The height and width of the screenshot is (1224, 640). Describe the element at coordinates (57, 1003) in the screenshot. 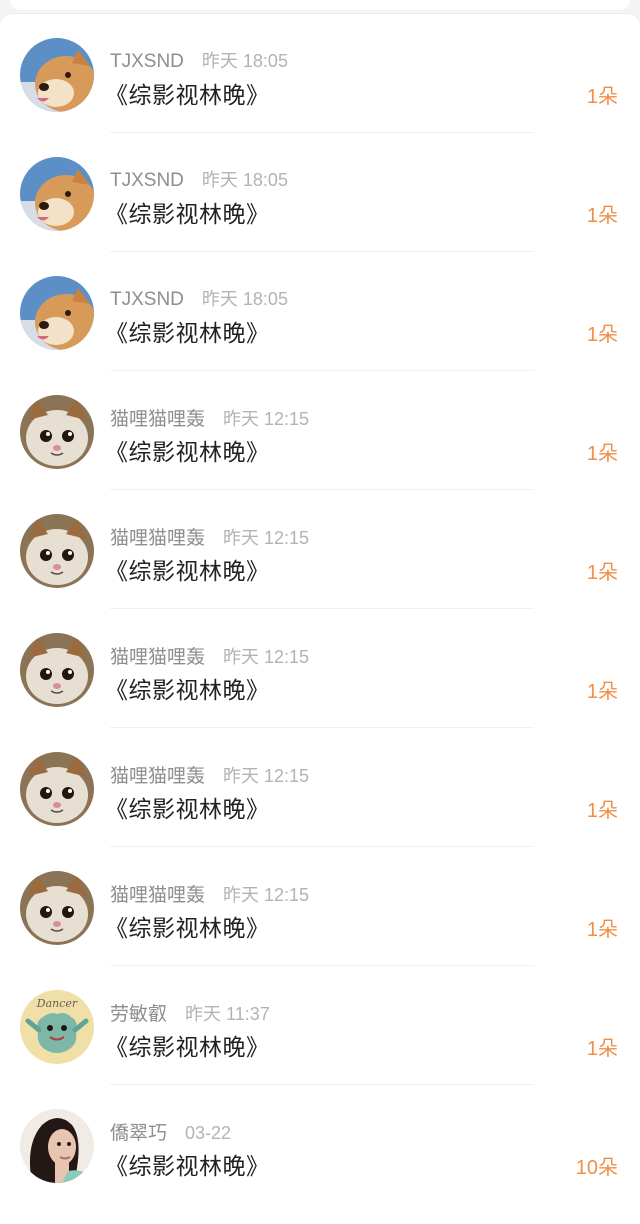

I see `avatar-lettering: Dancer` at that location.